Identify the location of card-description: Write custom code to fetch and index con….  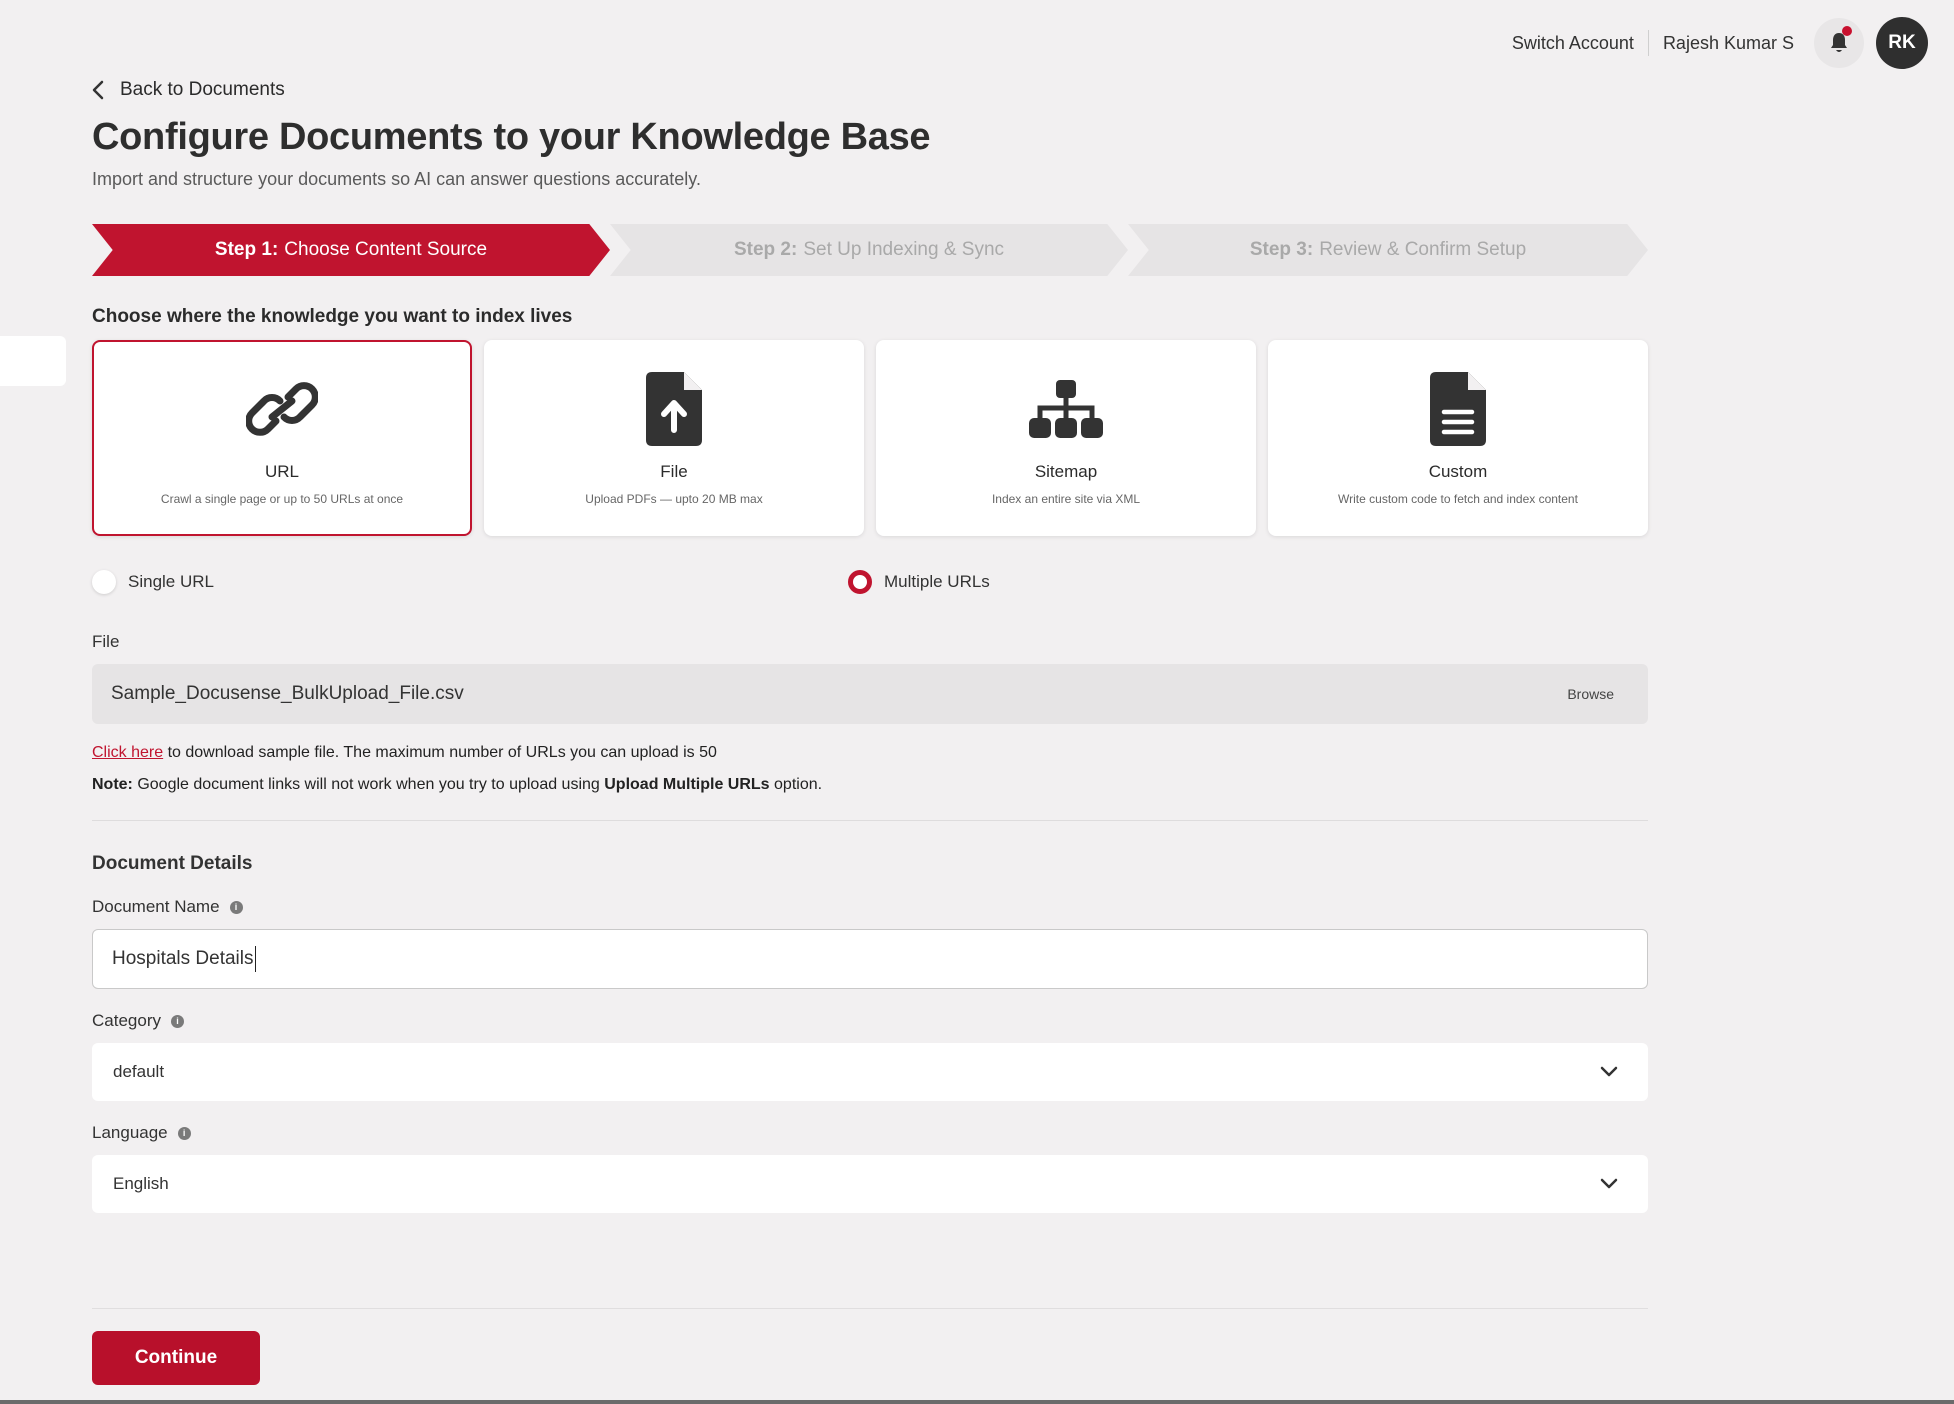
(1458, 499).